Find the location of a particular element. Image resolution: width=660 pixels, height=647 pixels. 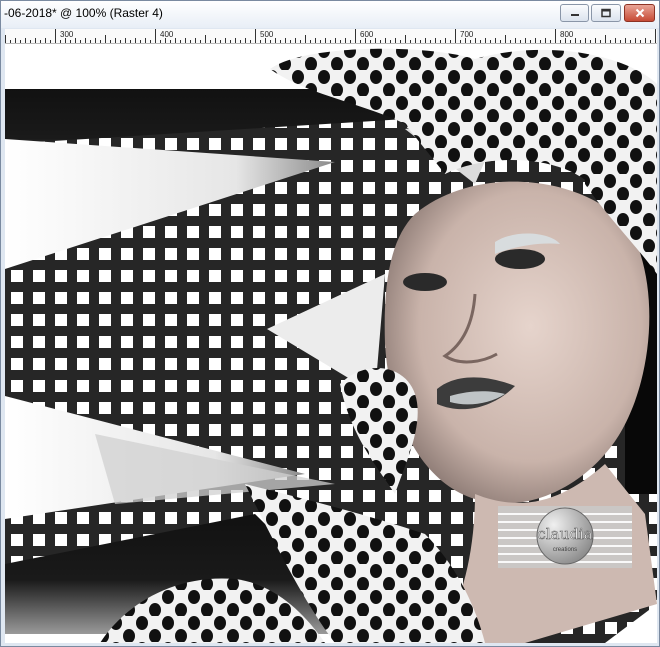

minimize-button is located at coordinates (574, 13).